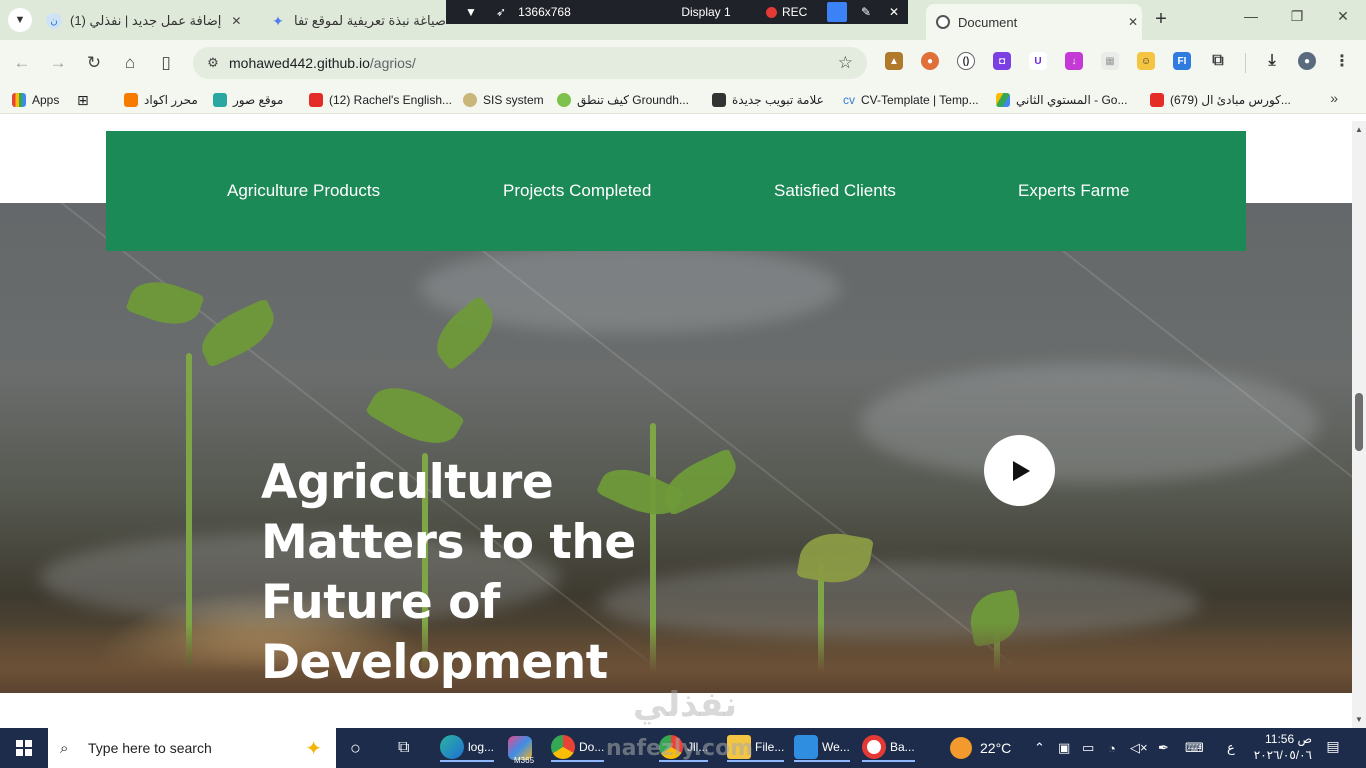 The height and width of the screenshot is (768, 1366). What do you see at coordinates (894, 61) in the screenshot?
I see `extension-temple-icon: ▲` at bounding box center [894, 61].